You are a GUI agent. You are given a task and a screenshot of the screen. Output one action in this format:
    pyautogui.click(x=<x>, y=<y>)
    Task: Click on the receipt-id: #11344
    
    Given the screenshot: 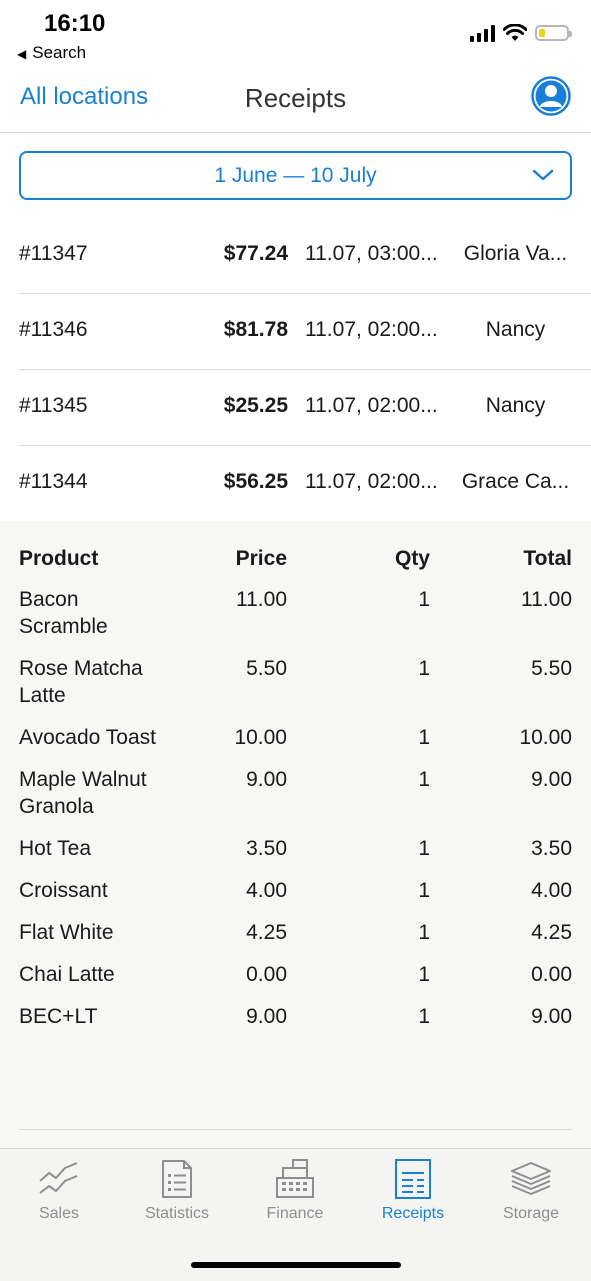 What is the action you would take?
    pyautogui.click(x=53, y=481)
    